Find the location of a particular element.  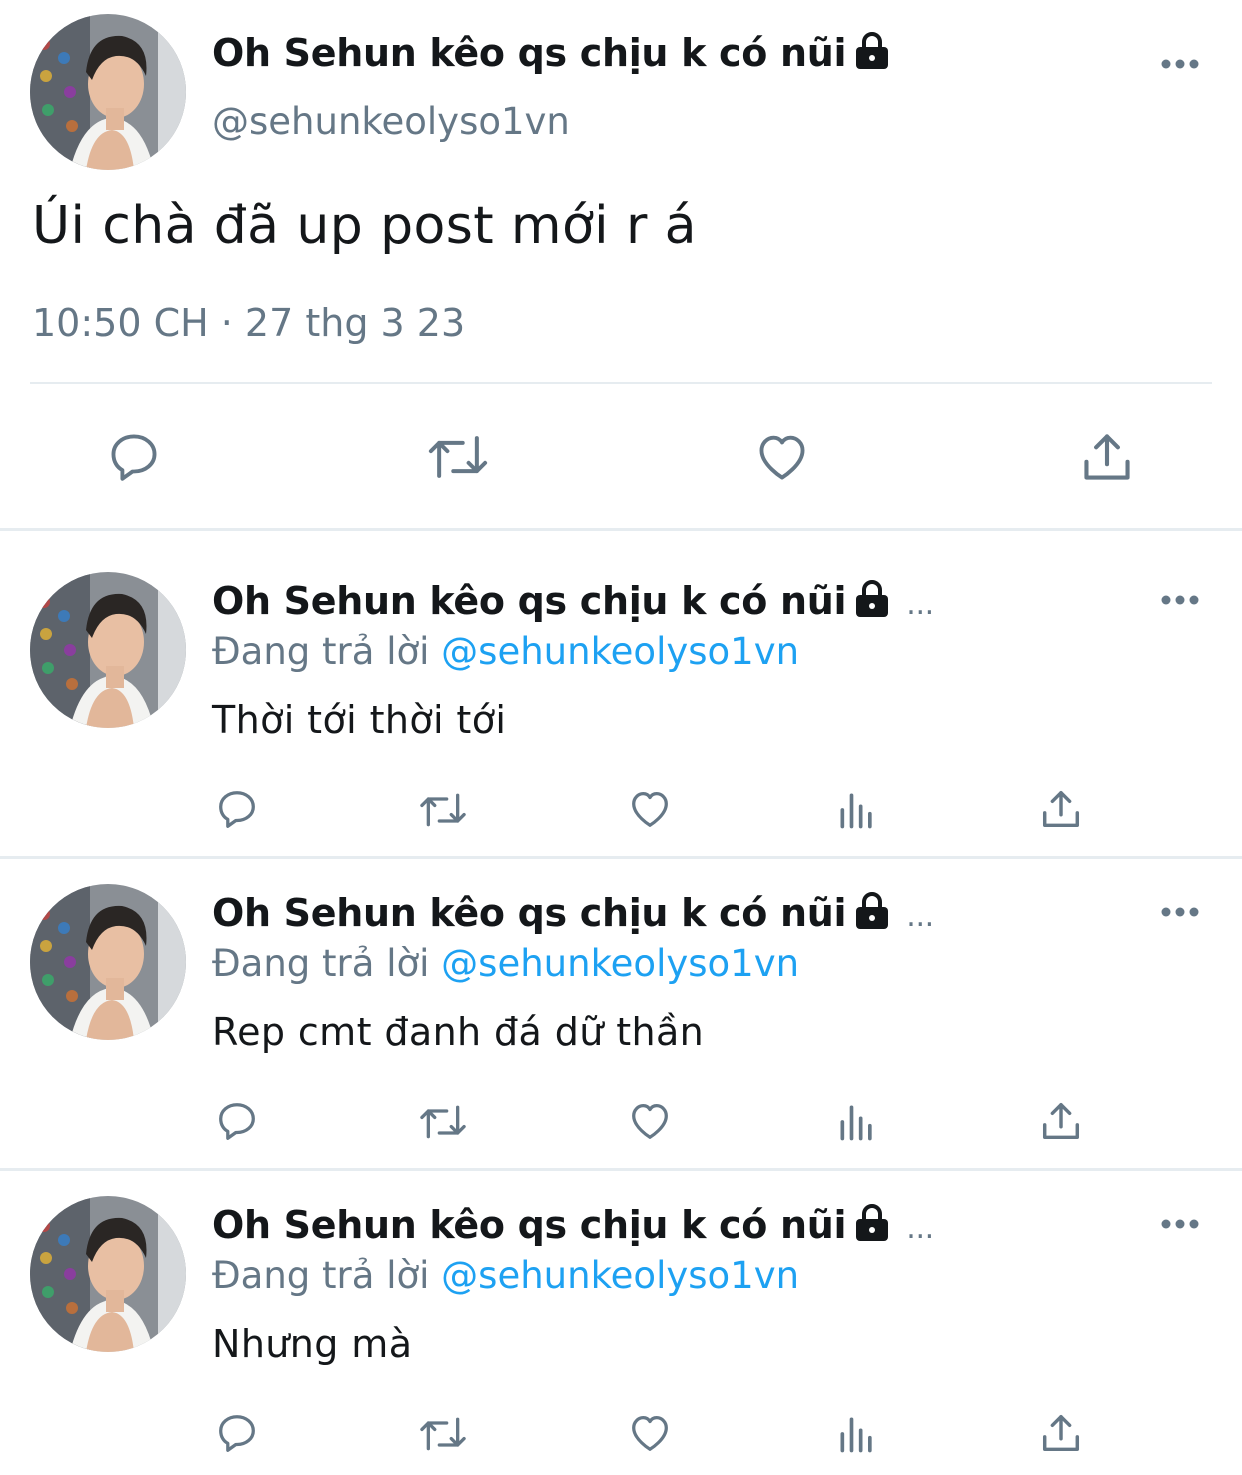

tweet-text: Rep cmt đanh đá dữ thần is located at coordinates (458, 1032).